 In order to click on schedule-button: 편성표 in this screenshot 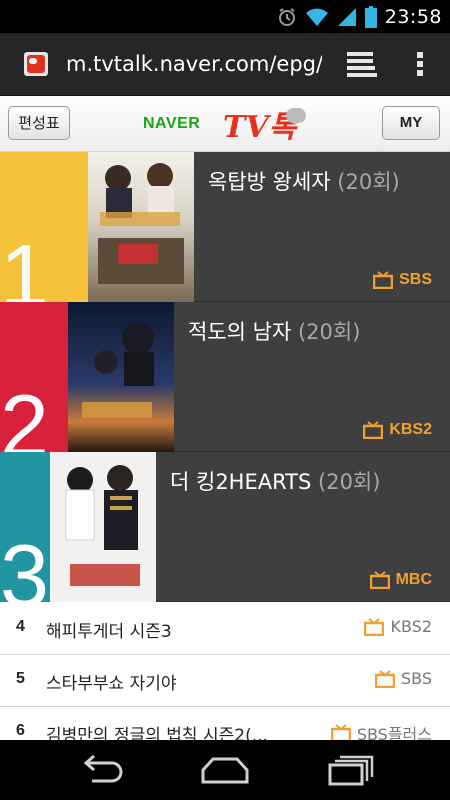, I will do `click(39, 123)`.